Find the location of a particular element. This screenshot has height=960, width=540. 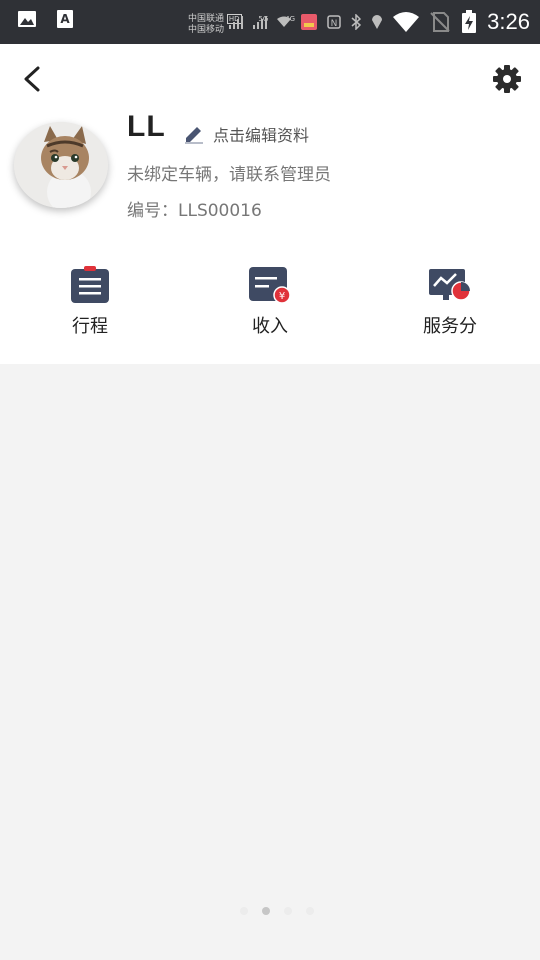

page-dot-active is located at coordinates (266, 911).